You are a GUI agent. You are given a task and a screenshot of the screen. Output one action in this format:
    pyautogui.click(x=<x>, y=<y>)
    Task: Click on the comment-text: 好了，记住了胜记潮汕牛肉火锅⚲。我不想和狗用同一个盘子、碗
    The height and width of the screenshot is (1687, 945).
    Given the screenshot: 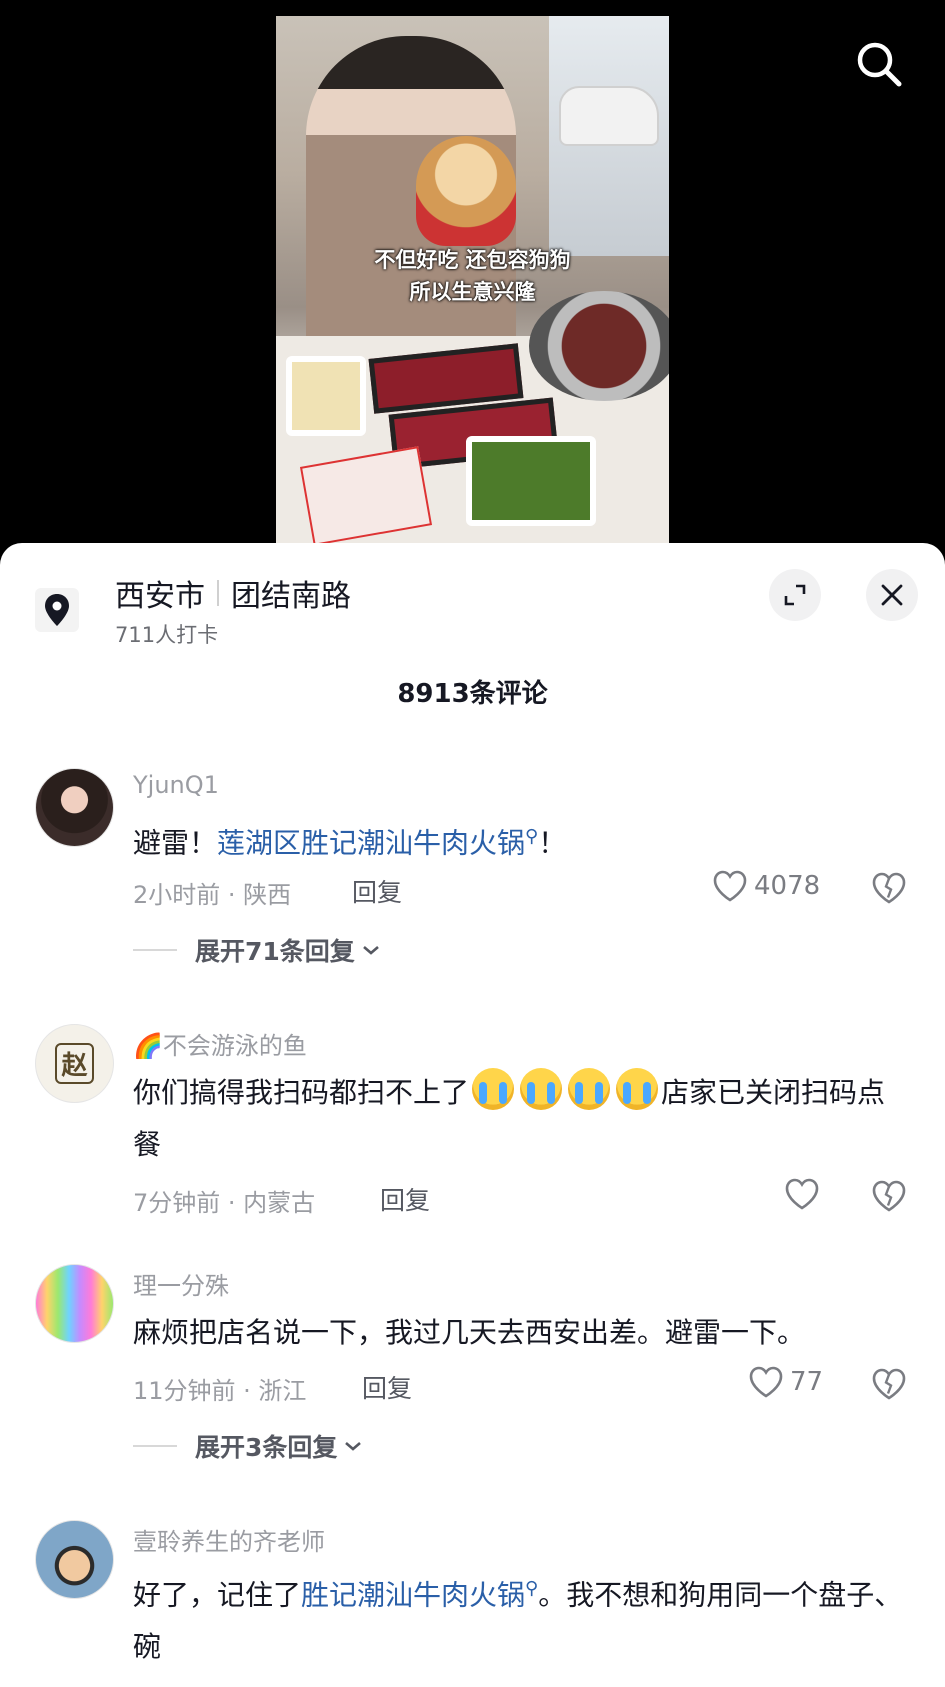 What is the action you would take?
    pyautogui.click(x=523, y=1618)
    